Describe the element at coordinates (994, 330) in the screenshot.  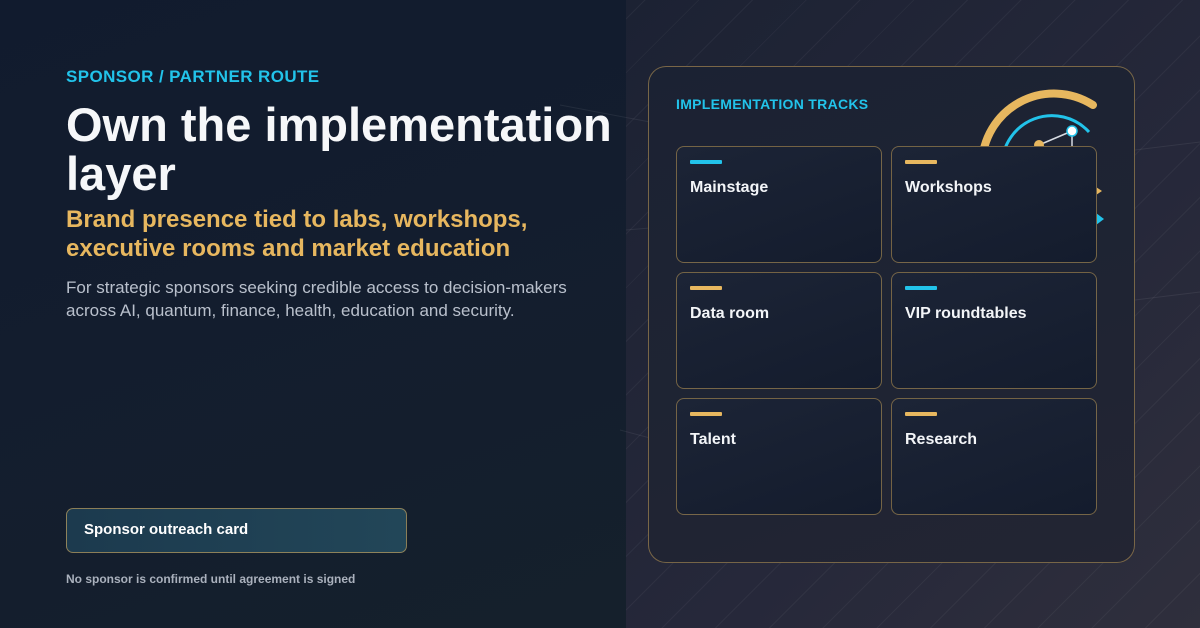
I see `track-card-vip-roundtables: VIP roundtables` at that location.